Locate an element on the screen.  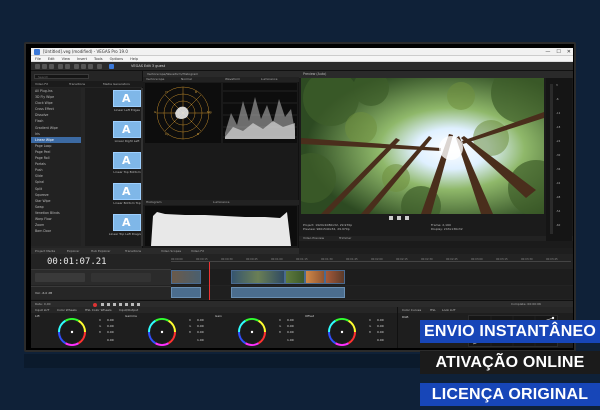
app-icon is located at coordinates (37, 52).